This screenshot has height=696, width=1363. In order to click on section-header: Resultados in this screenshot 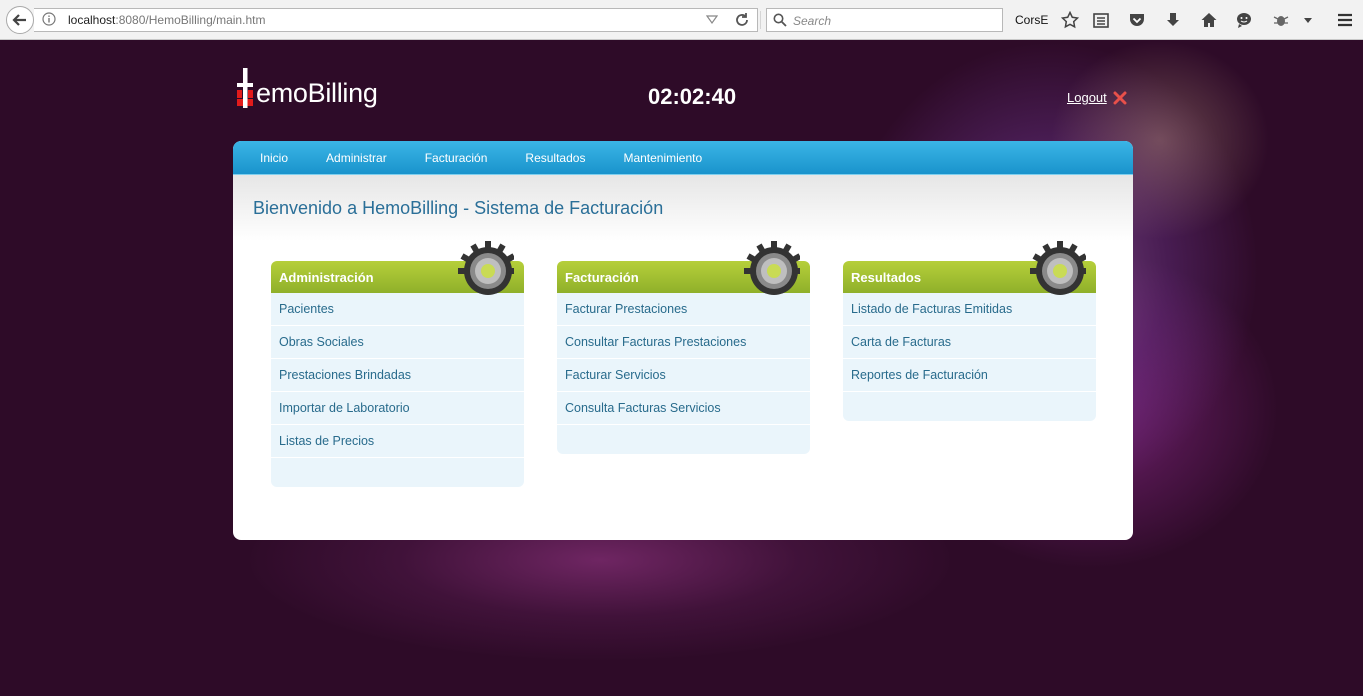, I will do `click(969, 268)`.